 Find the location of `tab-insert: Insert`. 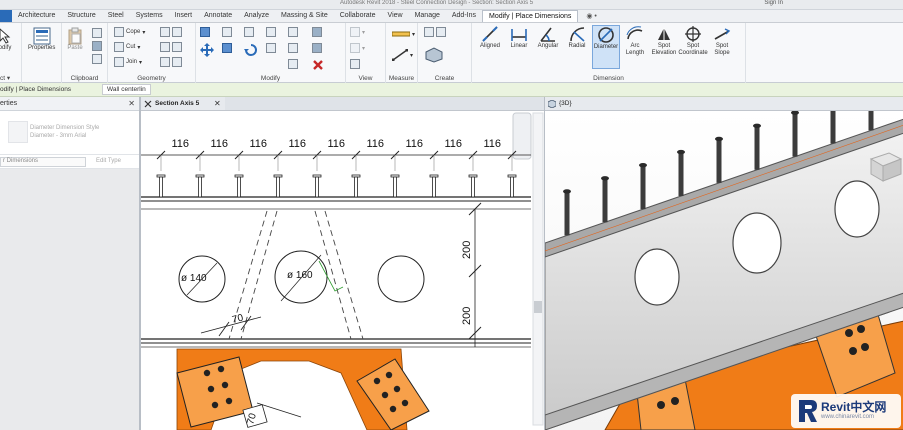

tab-insert: Insert is located at coordinates (184, 16).